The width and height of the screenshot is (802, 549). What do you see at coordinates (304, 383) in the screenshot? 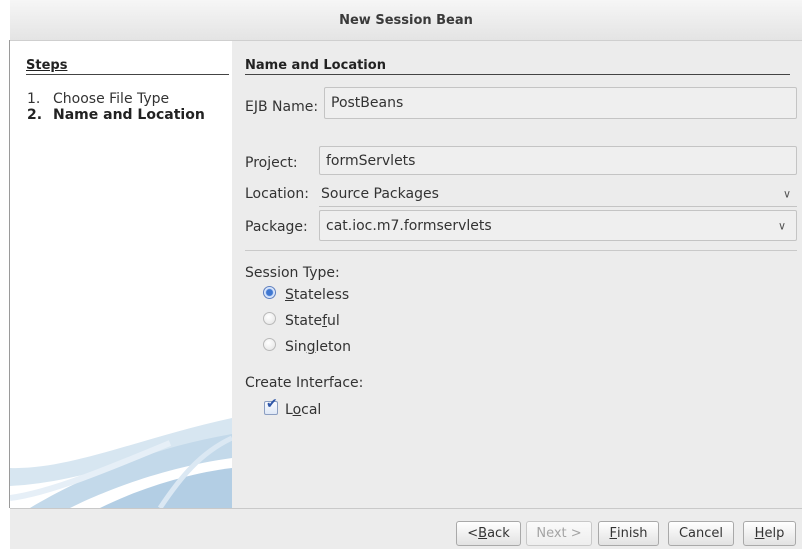
I see `create-interface-label: Create Interface:` at bounding box center [304, 383].